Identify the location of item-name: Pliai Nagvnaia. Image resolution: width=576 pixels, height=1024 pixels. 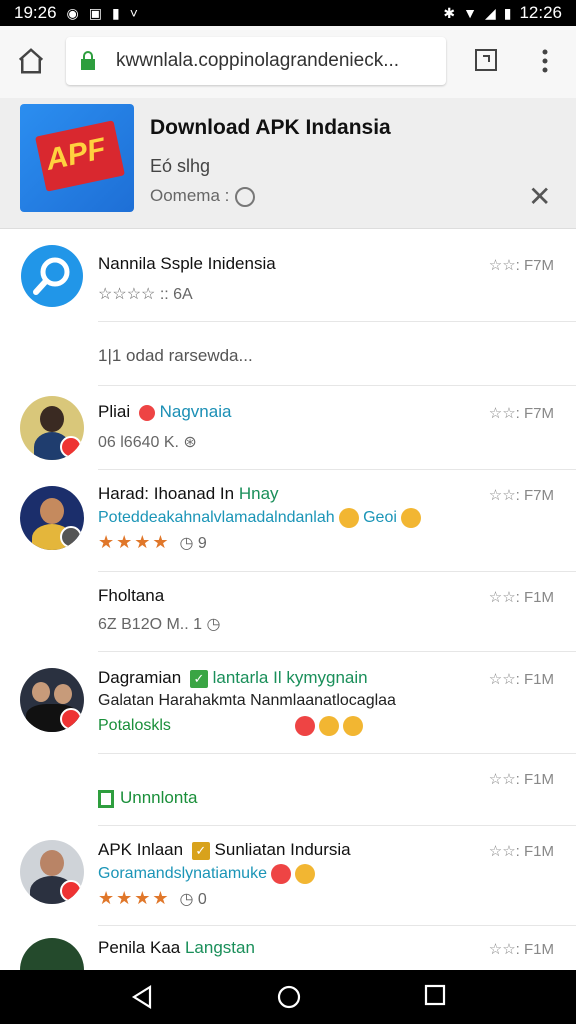
(165, 411).